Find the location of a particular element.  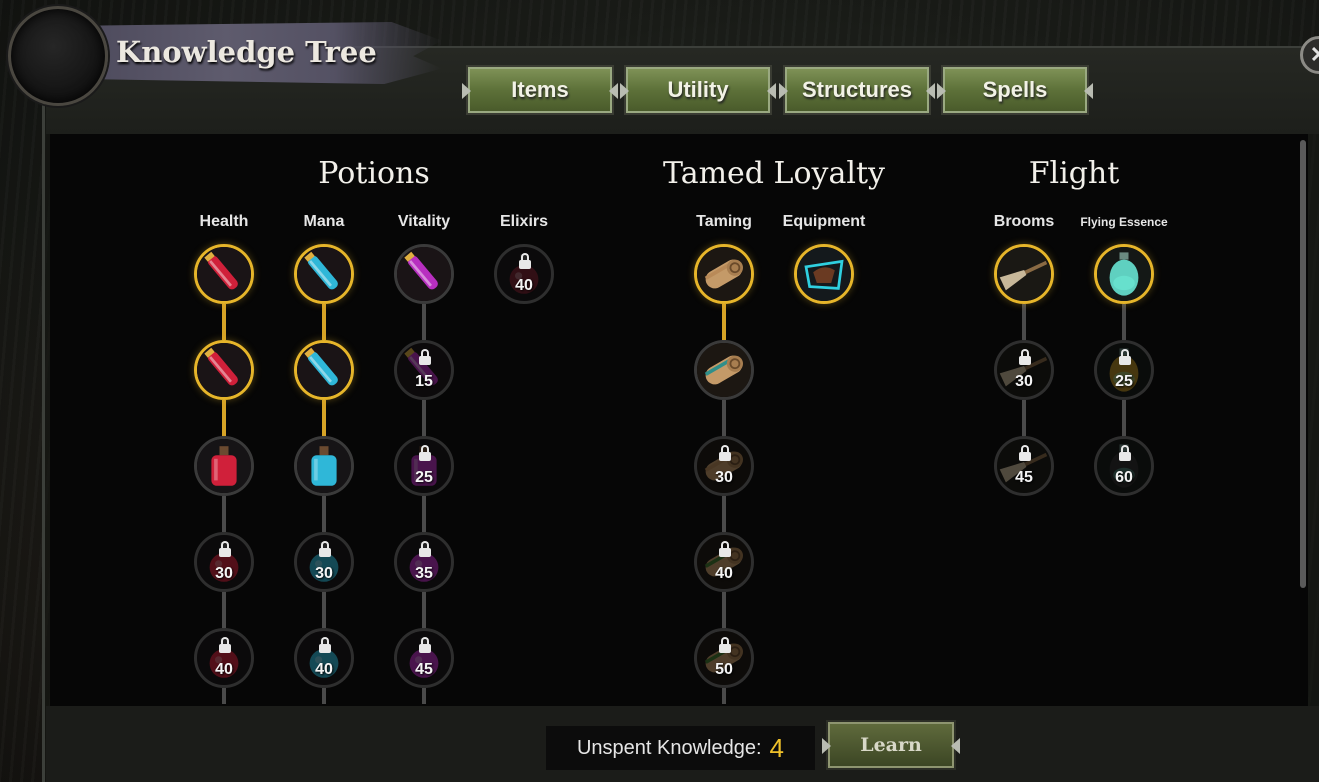

window-title: Knowledge Tree is located at coordinates (246, 52).